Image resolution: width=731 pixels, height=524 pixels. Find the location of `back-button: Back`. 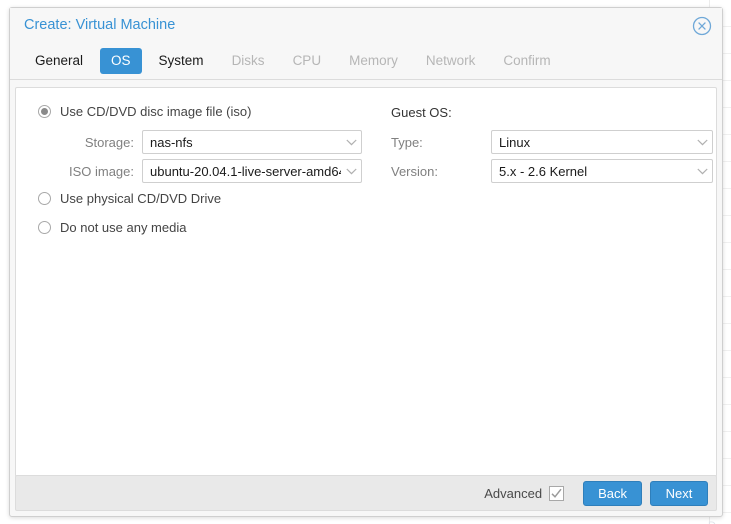

back-button: Back is located at coordinates (612, 493).